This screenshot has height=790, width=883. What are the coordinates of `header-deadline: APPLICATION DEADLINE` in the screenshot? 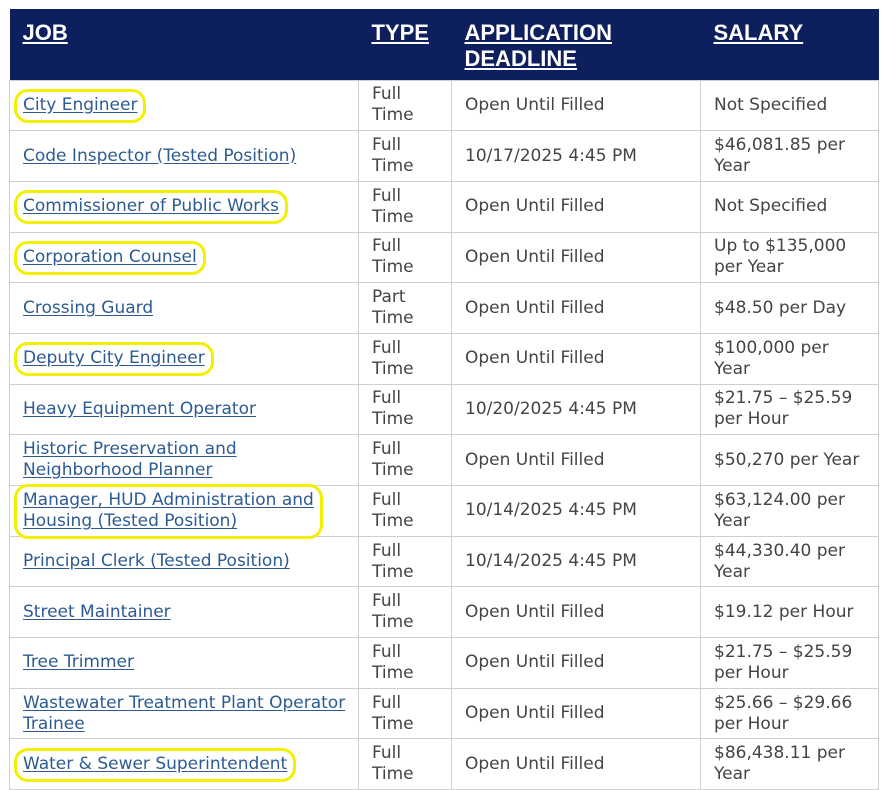 It's located at (576, 44).